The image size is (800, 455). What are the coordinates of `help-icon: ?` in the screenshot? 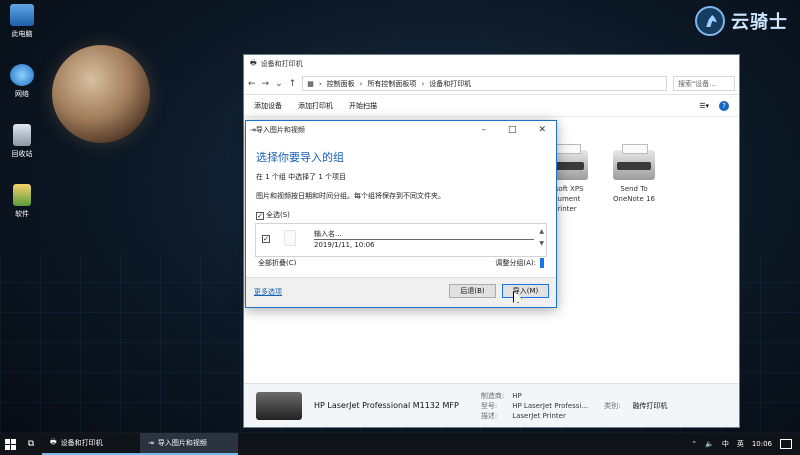 It's located at (724, 105).